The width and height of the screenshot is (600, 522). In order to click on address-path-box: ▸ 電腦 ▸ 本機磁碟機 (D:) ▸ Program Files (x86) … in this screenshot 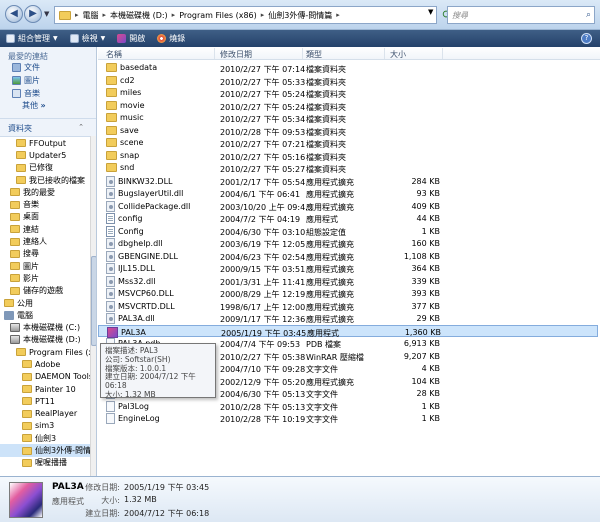, I will do `click(245, 15)`.